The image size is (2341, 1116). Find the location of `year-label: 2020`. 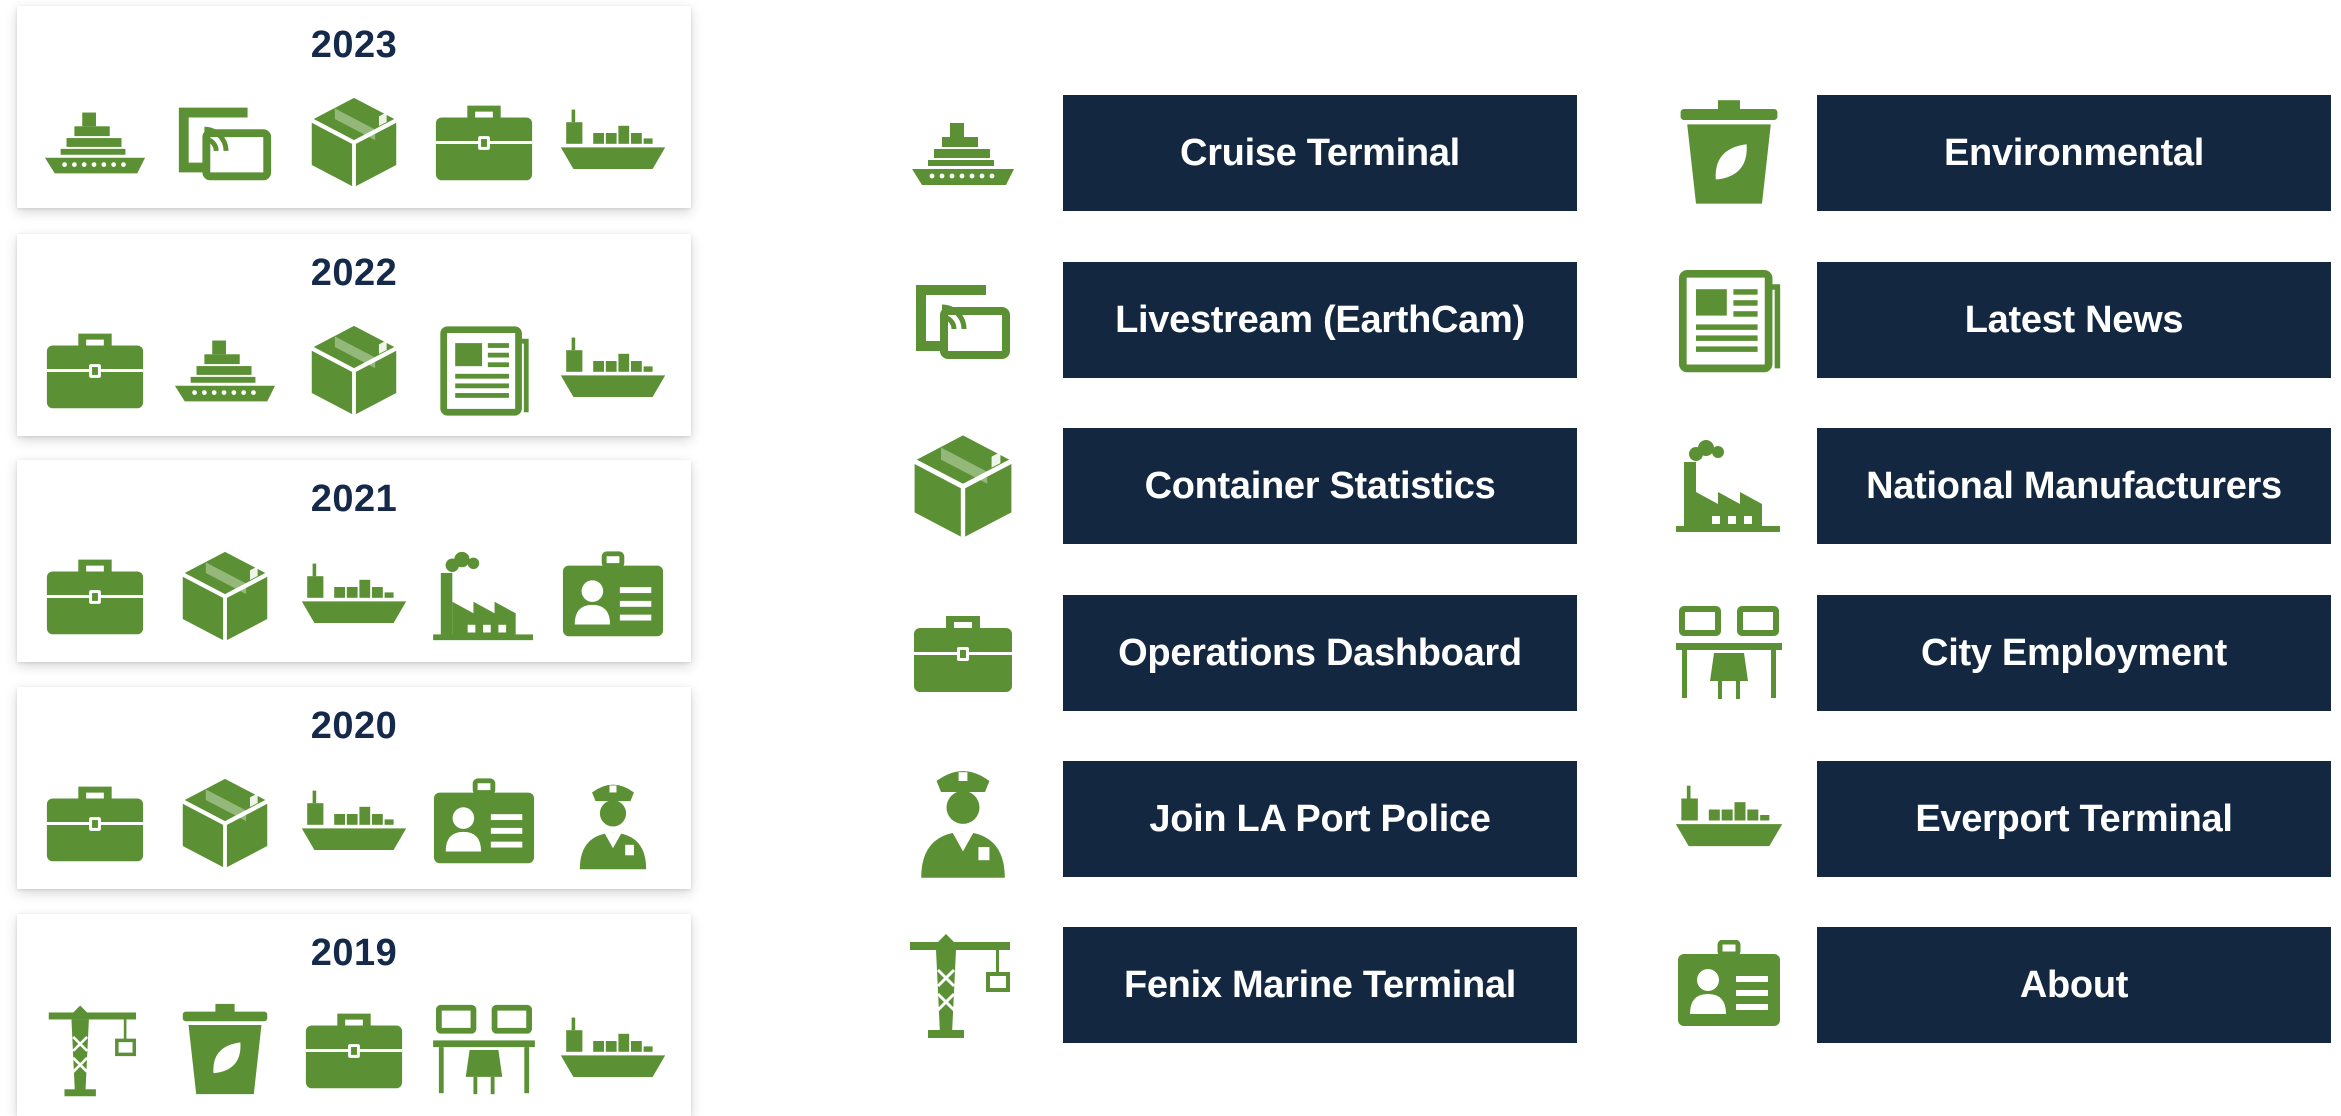

year-label: 2020 is located at coordinates (354, 726).